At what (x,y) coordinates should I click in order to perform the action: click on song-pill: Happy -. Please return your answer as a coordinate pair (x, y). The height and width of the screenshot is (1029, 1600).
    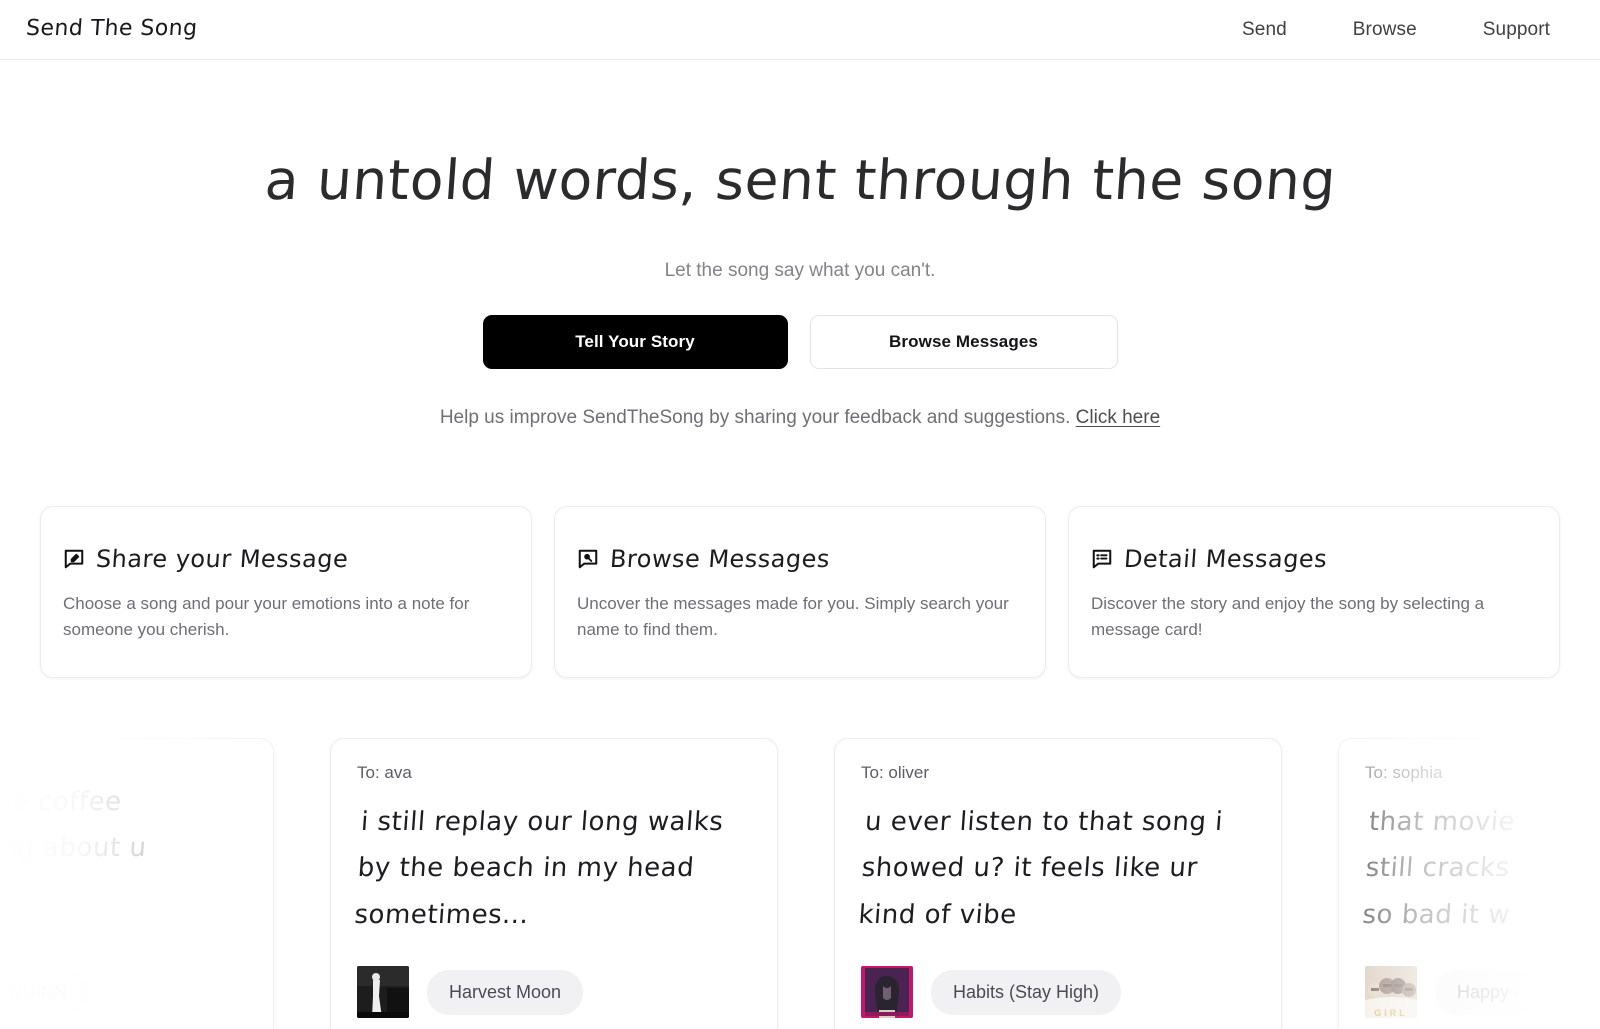
    Looking at the image, I should click on (1489, 992).